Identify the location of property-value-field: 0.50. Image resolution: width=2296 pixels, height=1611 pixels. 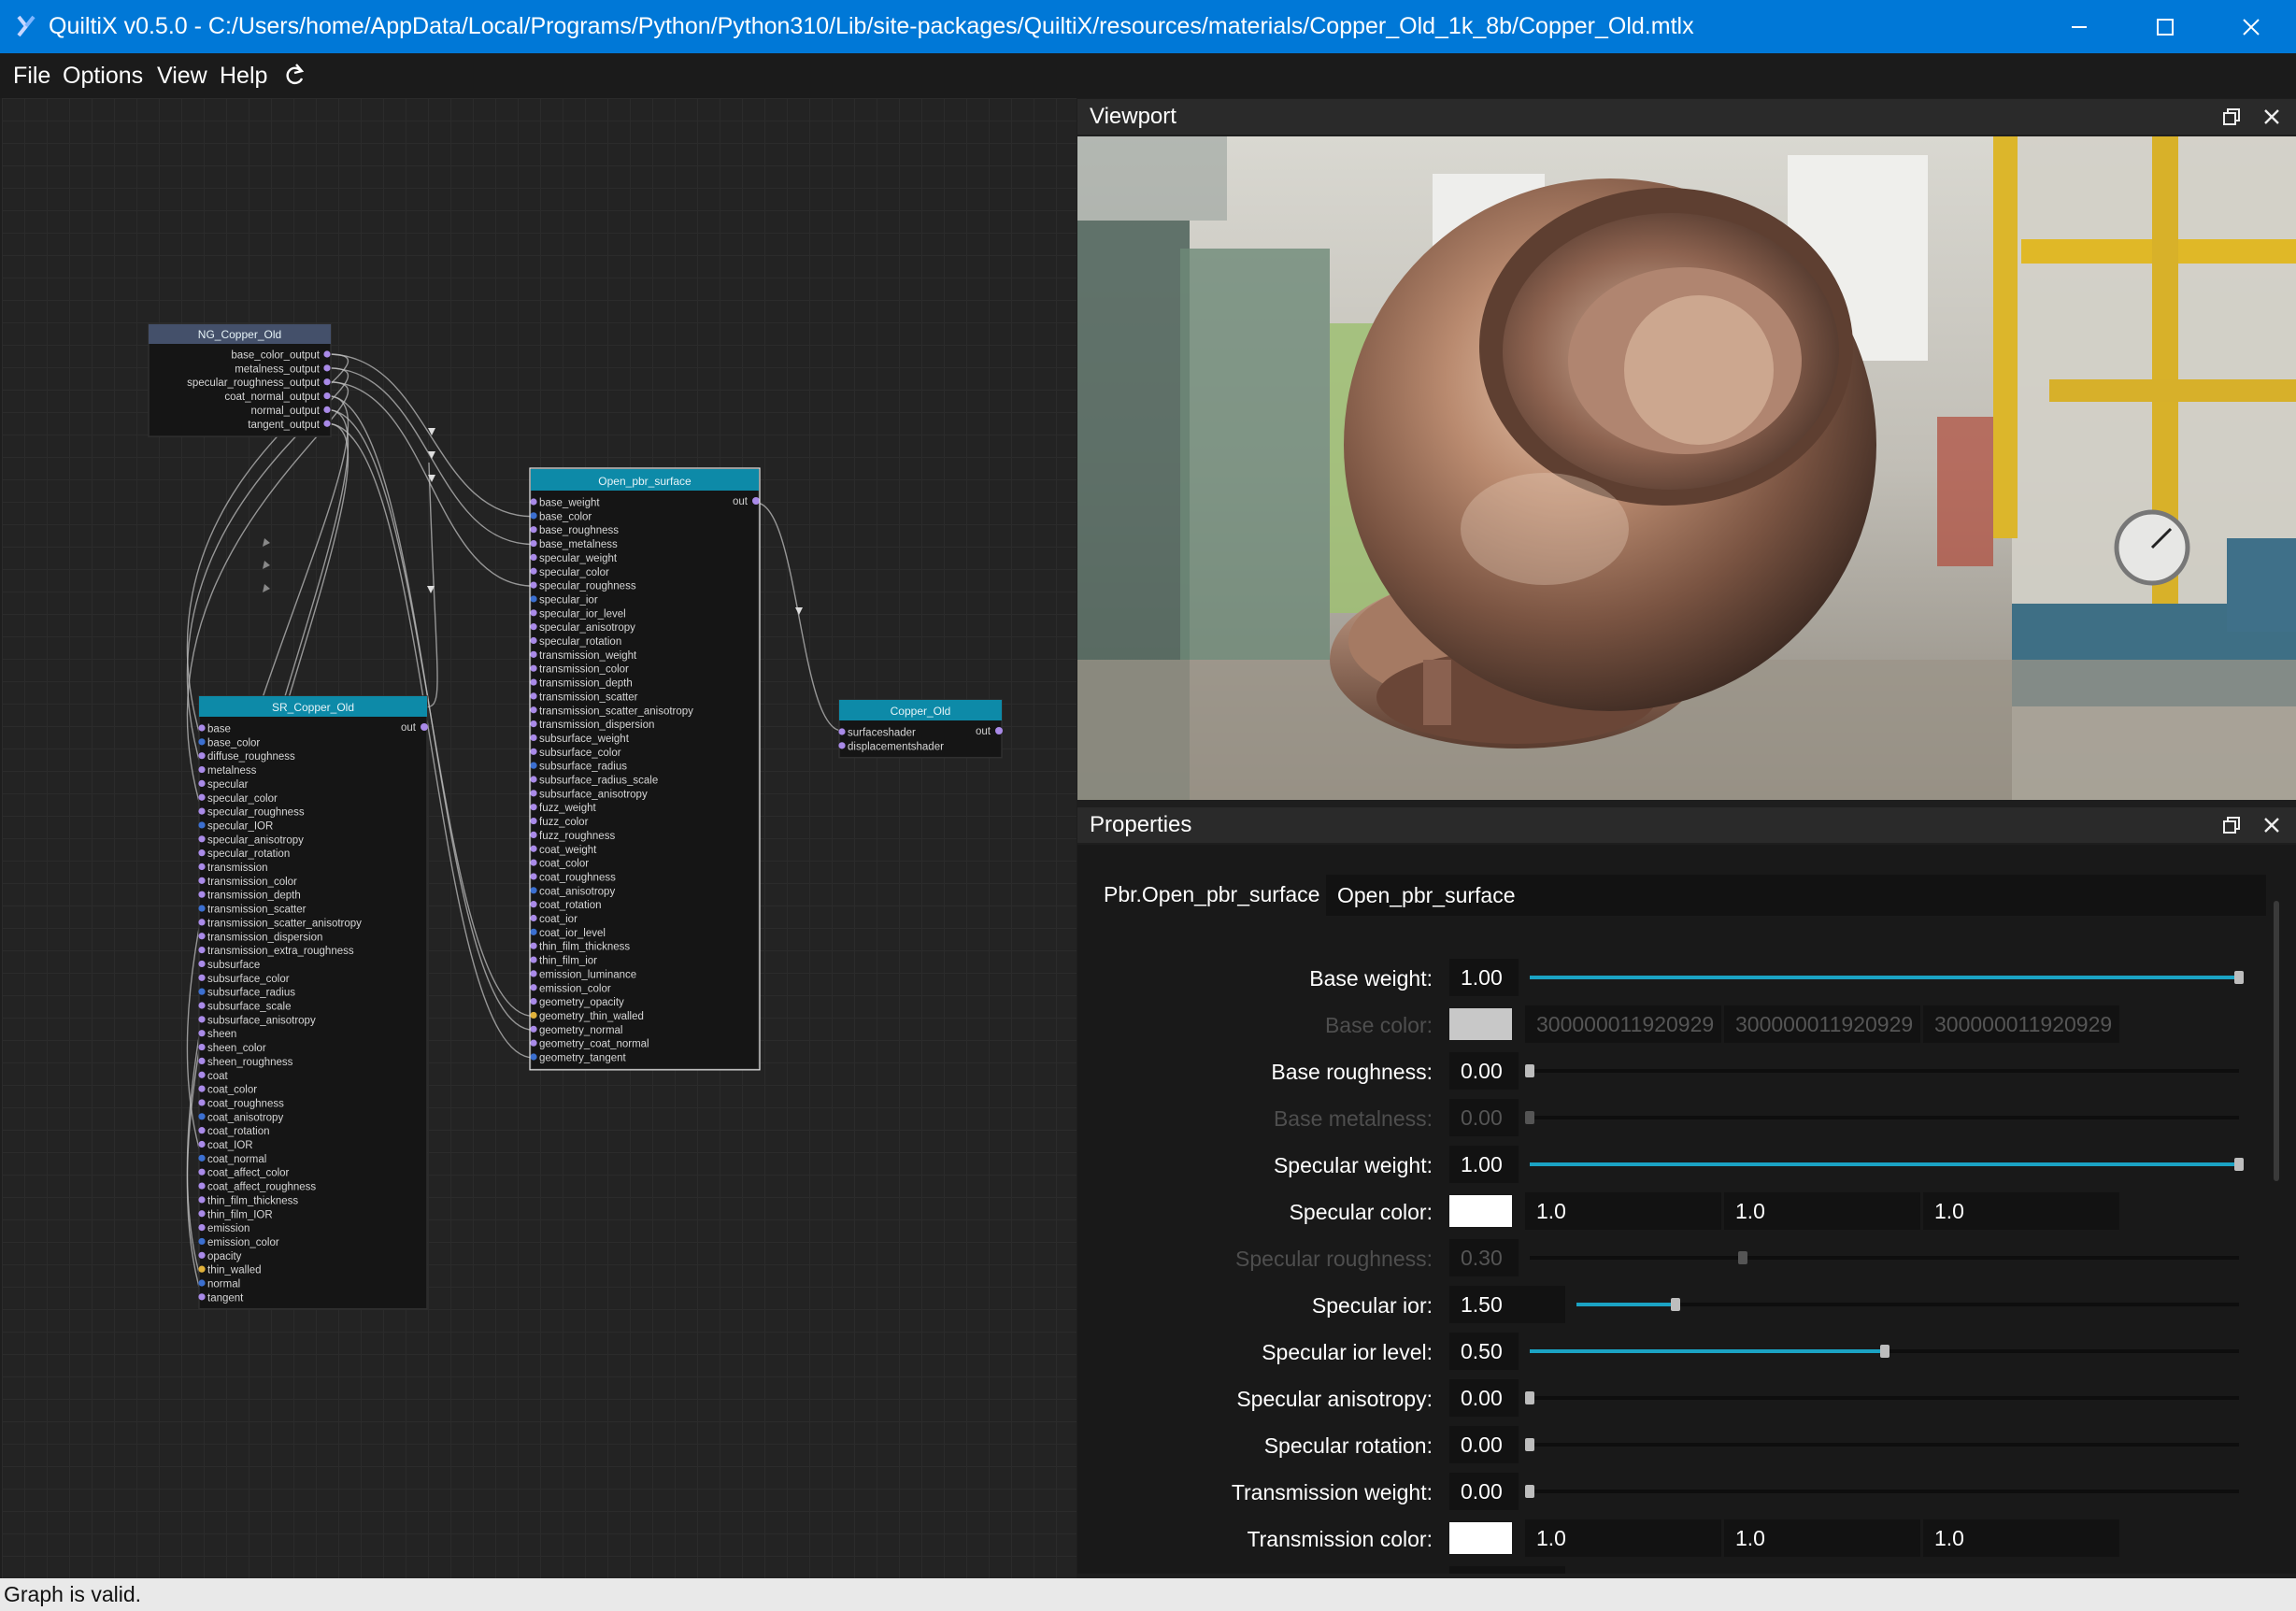
(1484, 1351).